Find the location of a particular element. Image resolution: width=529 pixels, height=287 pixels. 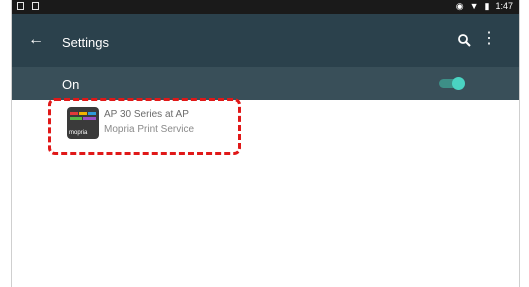

mopria-app-icon: mopria is located at coordinates (83, 123).